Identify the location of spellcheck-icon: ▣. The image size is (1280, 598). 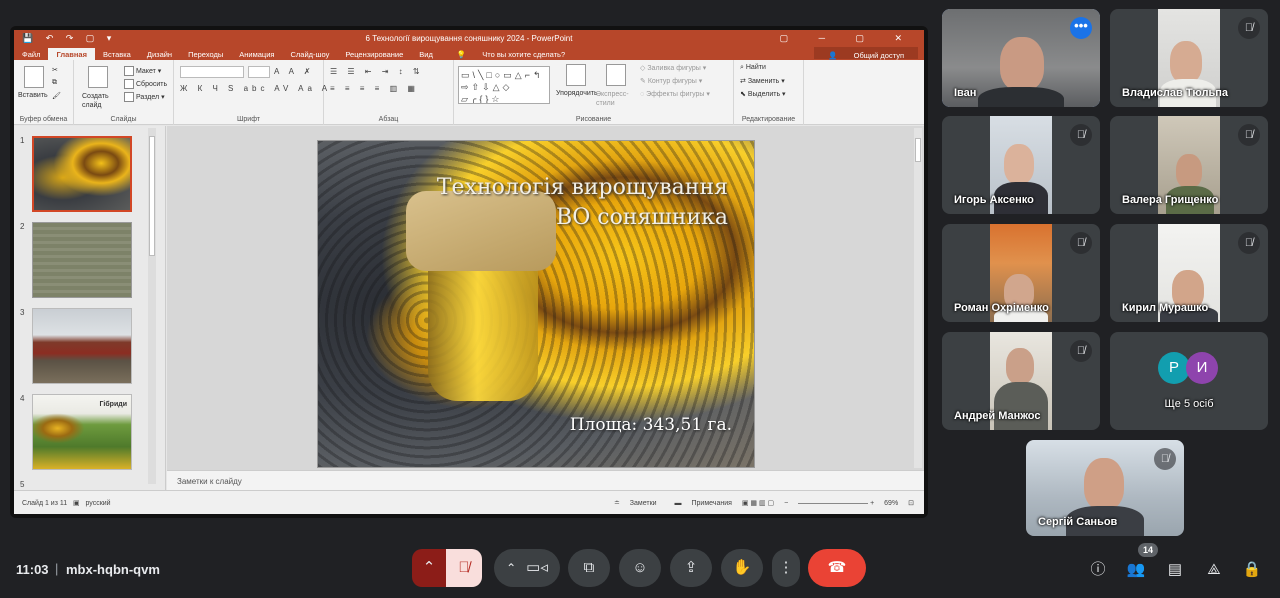
(76, 503).